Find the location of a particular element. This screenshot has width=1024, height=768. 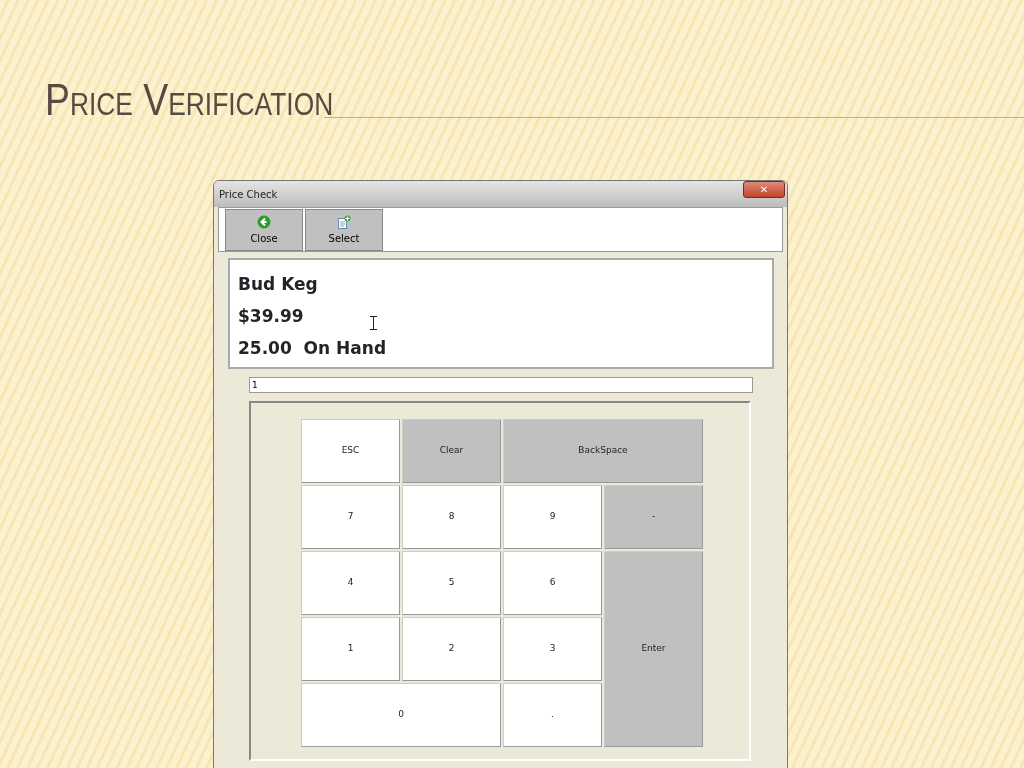

close-window-button: ✕ is located at coordinates (764, 189).